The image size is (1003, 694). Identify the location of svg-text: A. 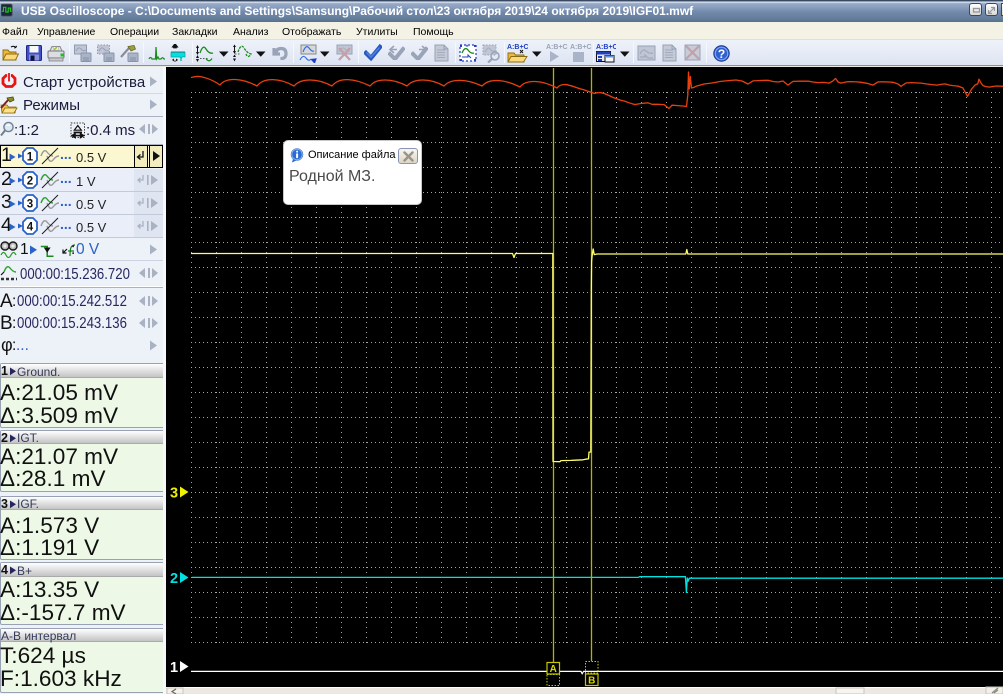
(553, 669).